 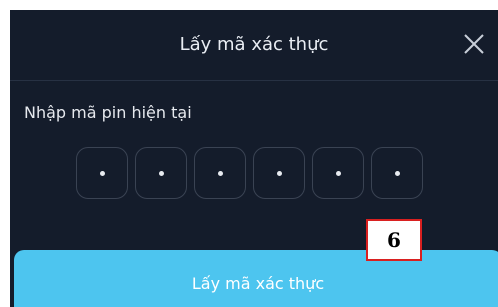 What do you see at coordinates (394, 240) in the screenshot?
I see `step-number-badge: 6` at bounding box center [394, 240].